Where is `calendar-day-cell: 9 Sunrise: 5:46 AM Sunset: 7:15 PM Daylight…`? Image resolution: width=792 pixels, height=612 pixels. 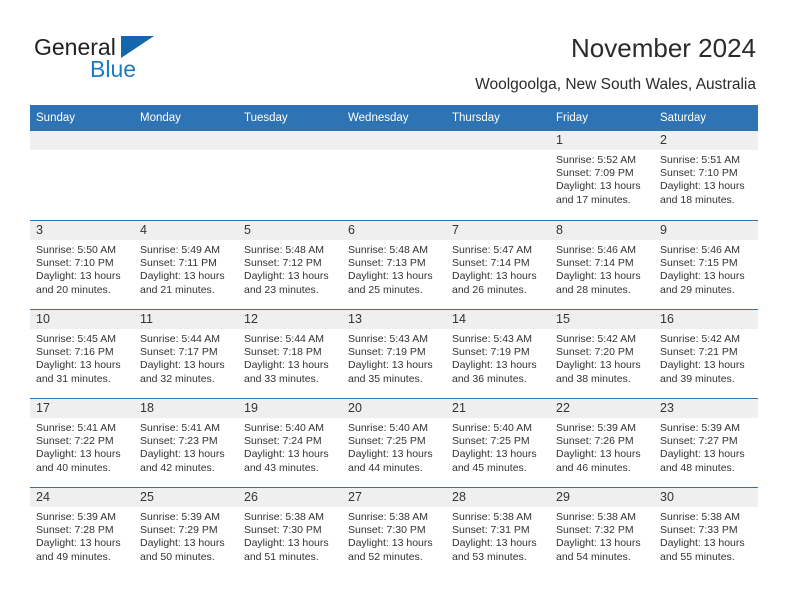
calendar-day-cell: 9 Sunrise: 5:46 AM Sunset: 7:15 PM Daylight… is located at coordinates (706, 264).